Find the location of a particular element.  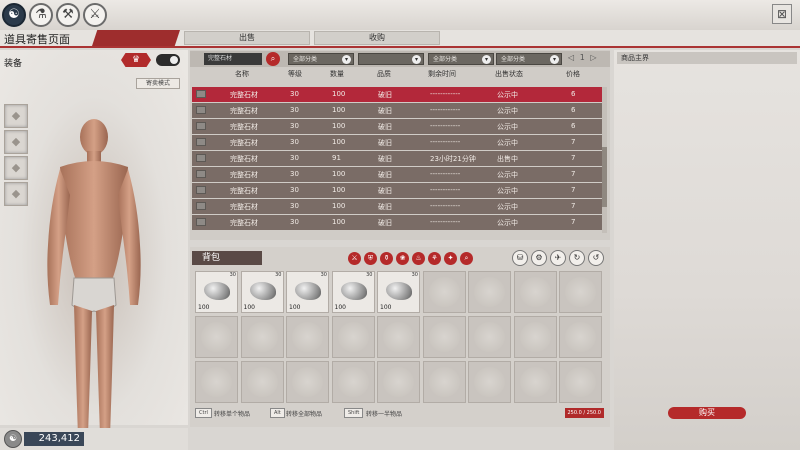

scrollbar is located at coordinates (604, 160).